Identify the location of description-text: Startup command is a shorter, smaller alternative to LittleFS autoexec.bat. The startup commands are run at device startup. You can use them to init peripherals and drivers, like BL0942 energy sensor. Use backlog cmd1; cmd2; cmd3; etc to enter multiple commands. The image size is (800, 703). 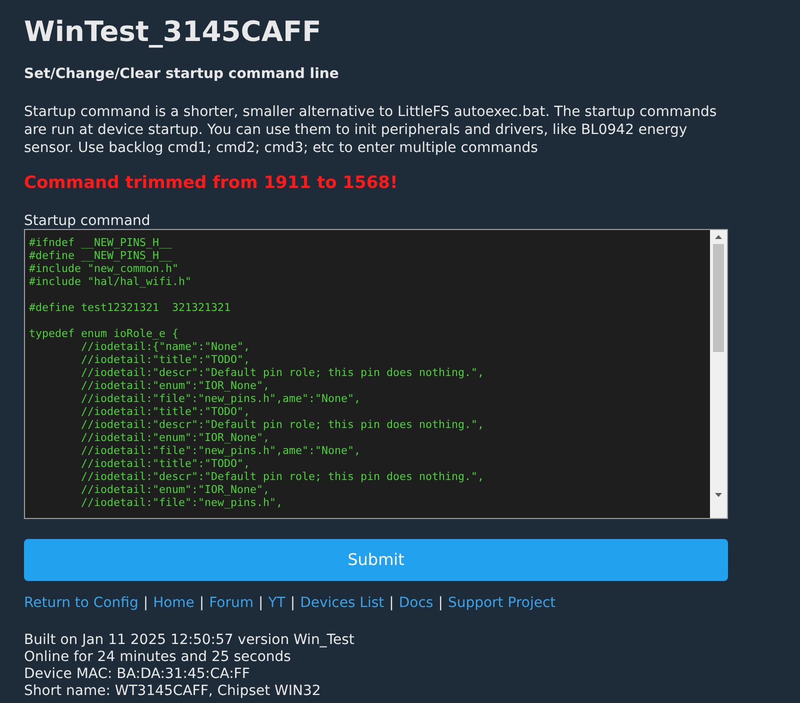
(371, 130).